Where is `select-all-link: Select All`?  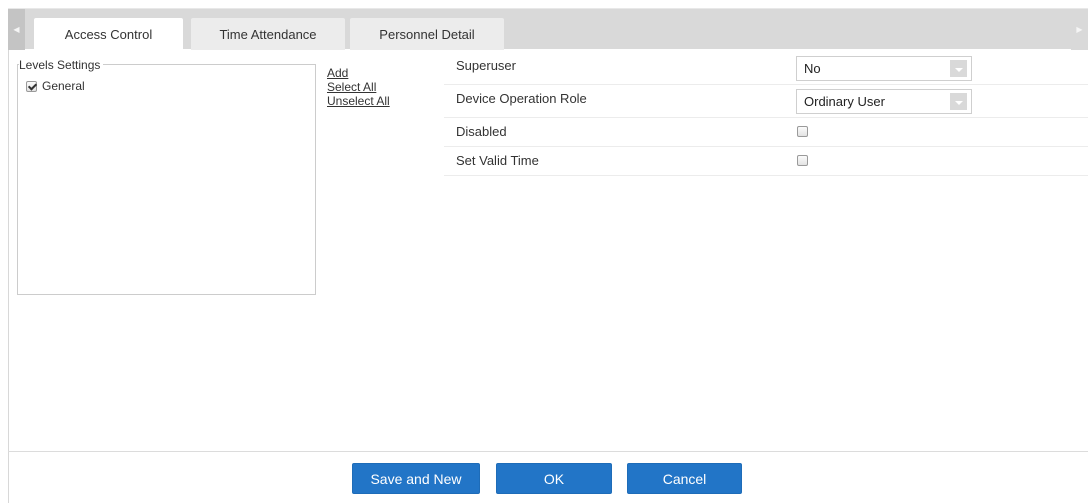
select-all-link: Select All is located at coordinates (358, 87).